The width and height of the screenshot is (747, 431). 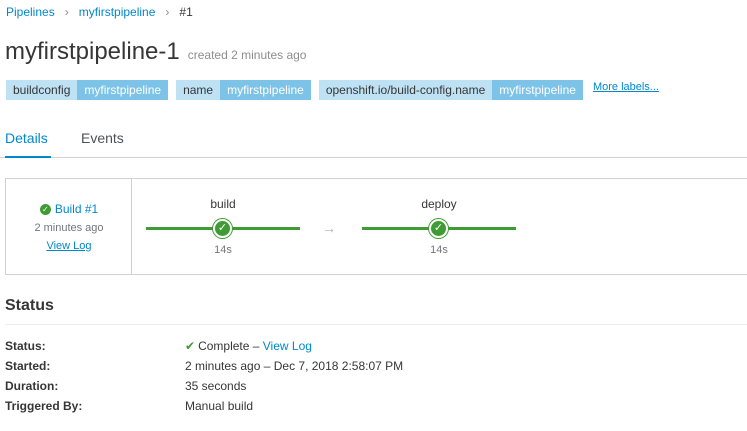 What do you see at coordinates (25, 346) in the screenshot?
I see `status-label: Status:` at bounding box center [25, 346].